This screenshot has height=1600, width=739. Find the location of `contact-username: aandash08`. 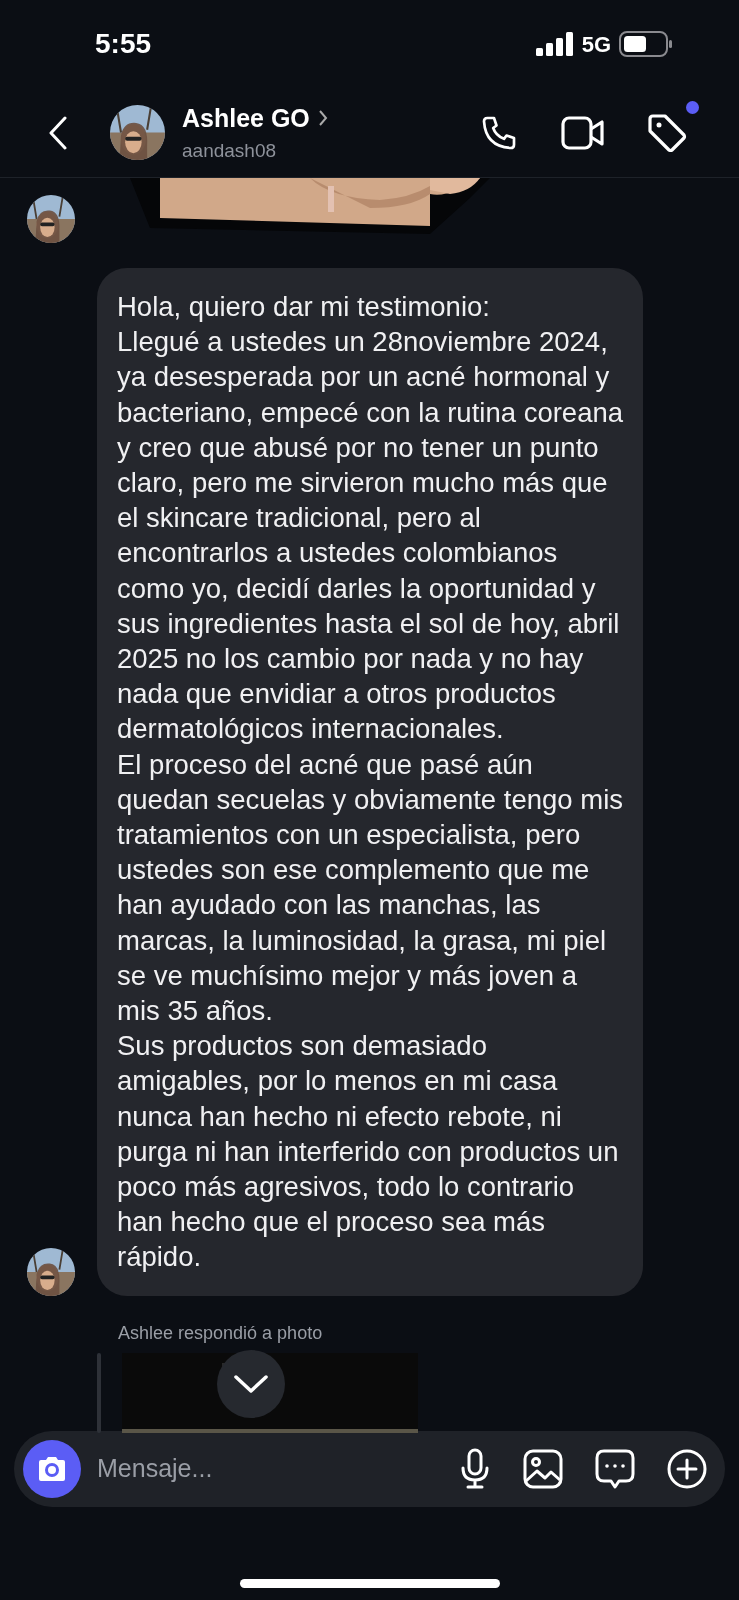

contact-username: aandash08 is located at coordinates (230, 151).